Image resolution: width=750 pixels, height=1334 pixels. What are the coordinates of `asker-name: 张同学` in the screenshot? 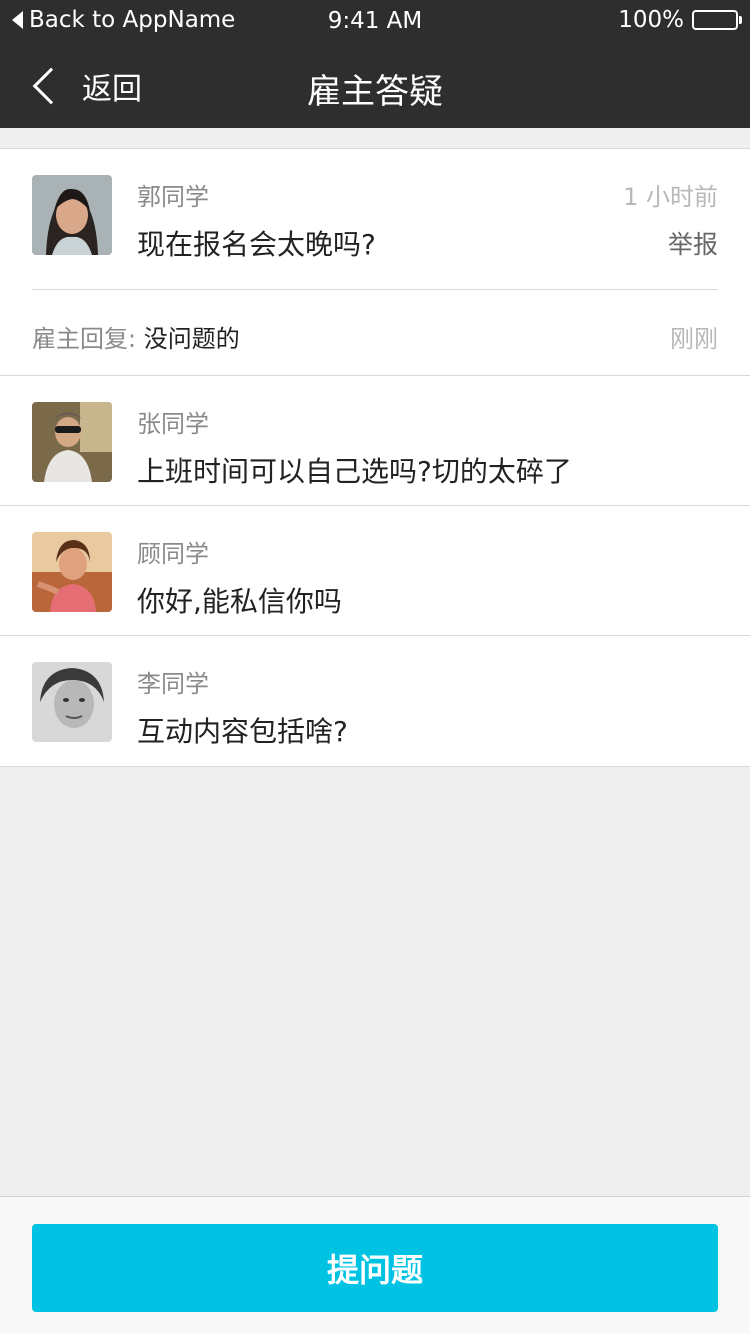 It's located at (173, 424).